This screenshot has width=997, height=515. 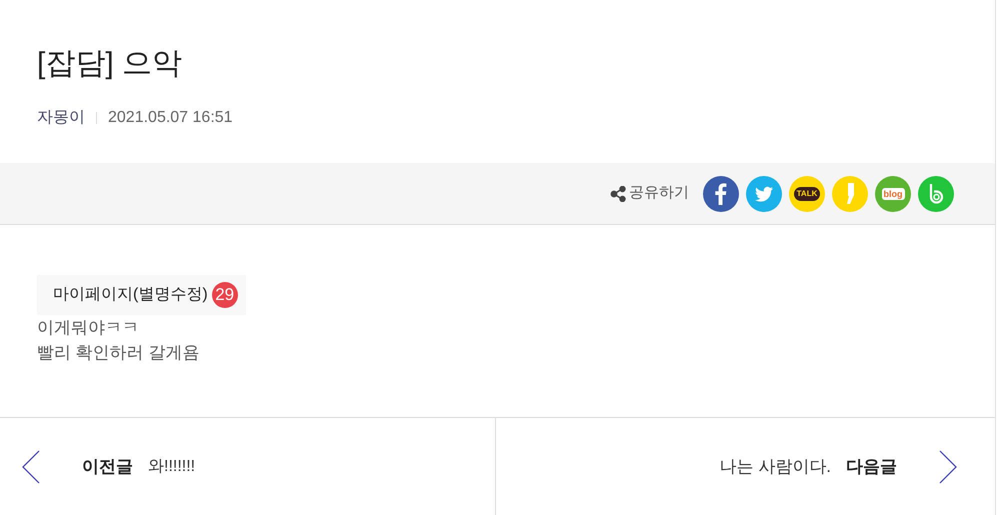 What do you see at coordinates (618, 194) in the screenshot?
I see `share-icon` at bounding box center [618, 194].